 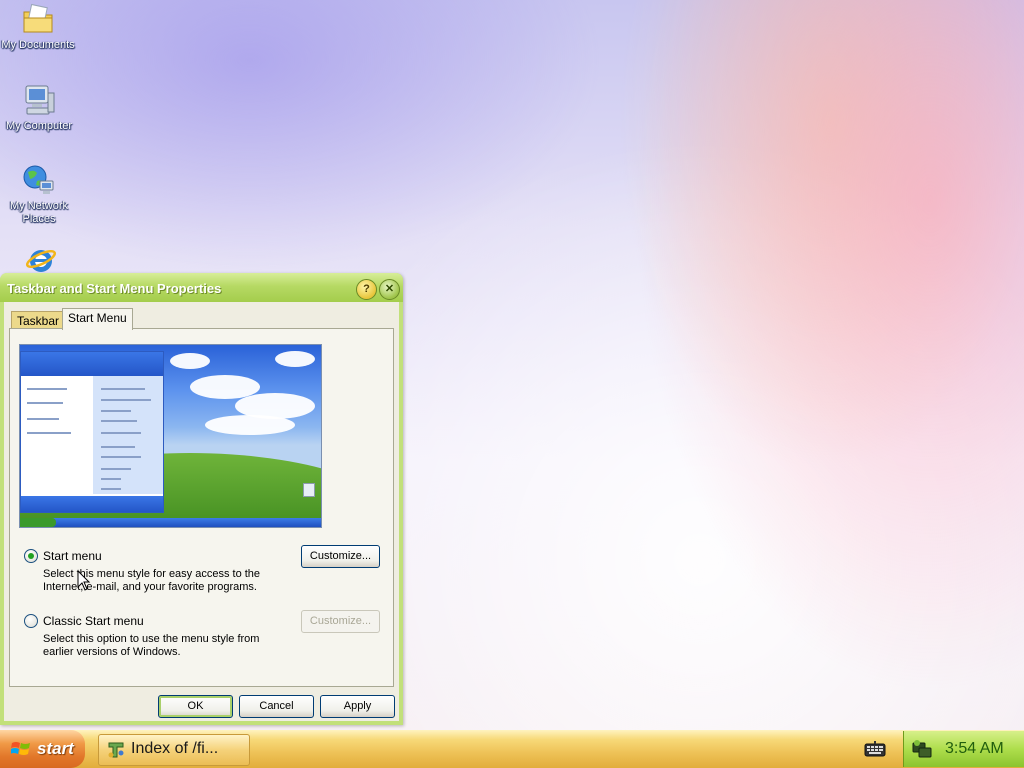 I want to click on start-button: start, so click(x=42, y=749).